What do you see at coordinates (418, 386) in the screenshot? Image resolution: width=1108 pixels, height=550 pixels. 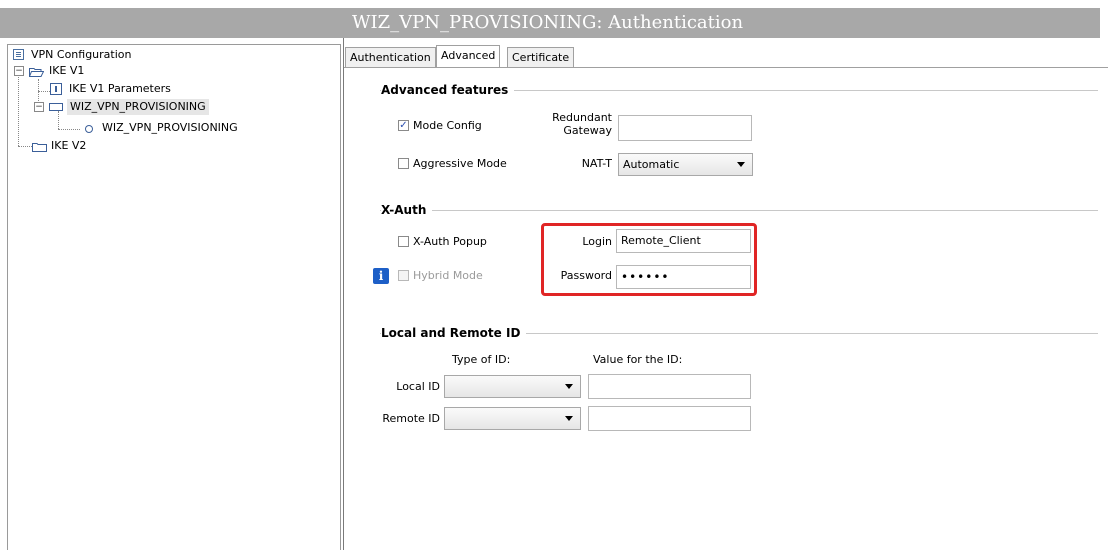 I see `local-id-label: Local ID` at bounding box center [418, 386].